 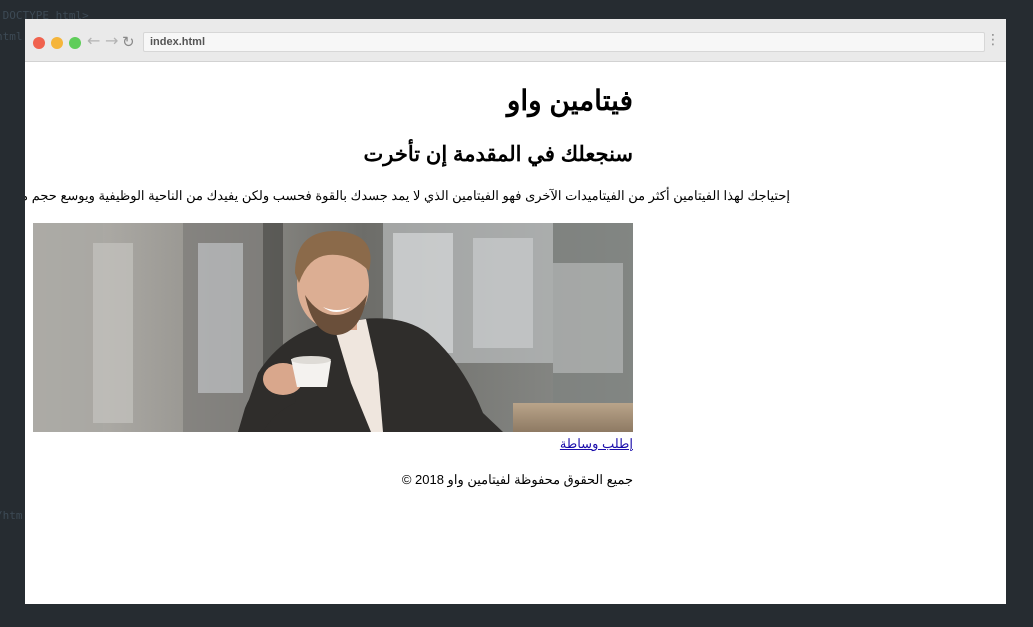 I want to click on page-subtitle: سنجعلك في المقدمة إن تأخرت, so click(x=498, y=154).